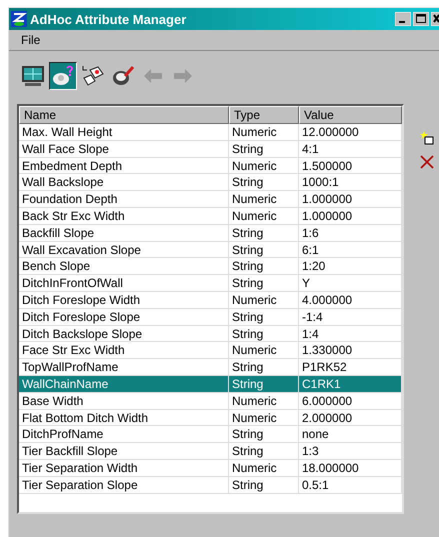 The height and width of the screenshot is (537, 439). What do you see at coordinates (124, 149) in the screenshot?
I see `table-cell: Wall Face Slope` at bounding box center [124, 149].